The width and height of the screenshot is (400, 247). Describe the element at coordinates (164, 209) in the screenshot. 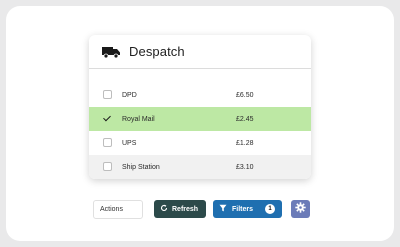

I see `refresh-icon` at that location.